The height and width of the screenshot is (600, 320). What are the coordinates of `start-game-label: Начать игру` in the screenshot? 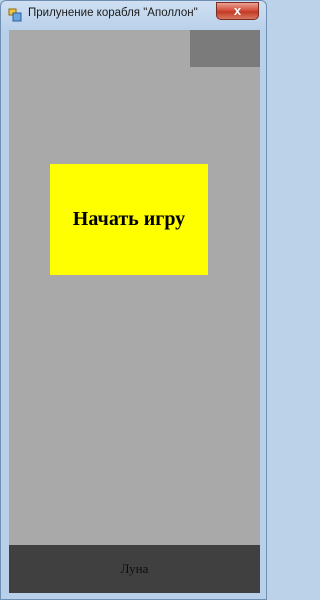 It's located at (129, 219).